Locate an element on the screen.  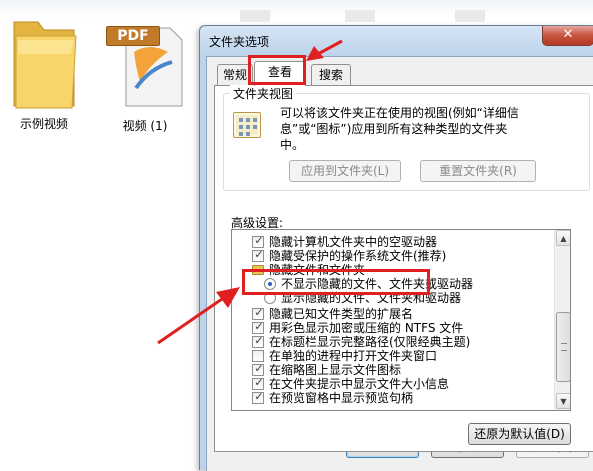
close-button: ✕ is located at coordinates (567, 36).